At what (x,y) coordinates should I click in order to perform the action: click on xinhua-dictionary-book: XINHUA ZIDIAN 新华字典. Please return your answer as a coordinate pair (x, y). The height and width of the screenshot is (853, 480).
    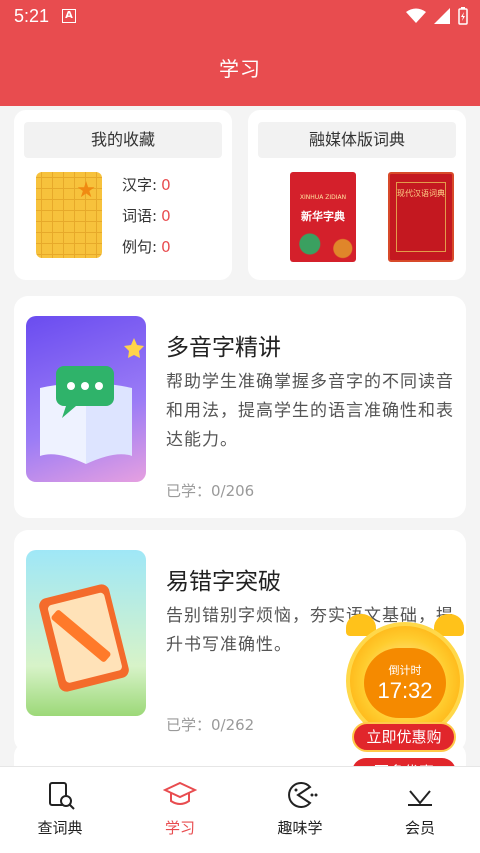
    Looking at the image, I should click on (323, 217).